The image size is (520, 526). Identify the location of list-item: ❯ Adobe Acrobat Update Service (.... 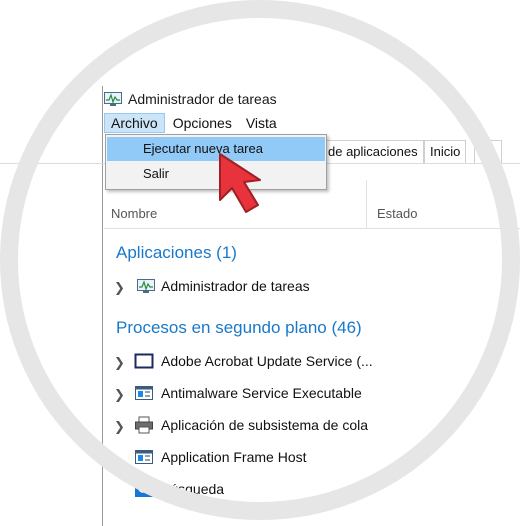
(312, 362).